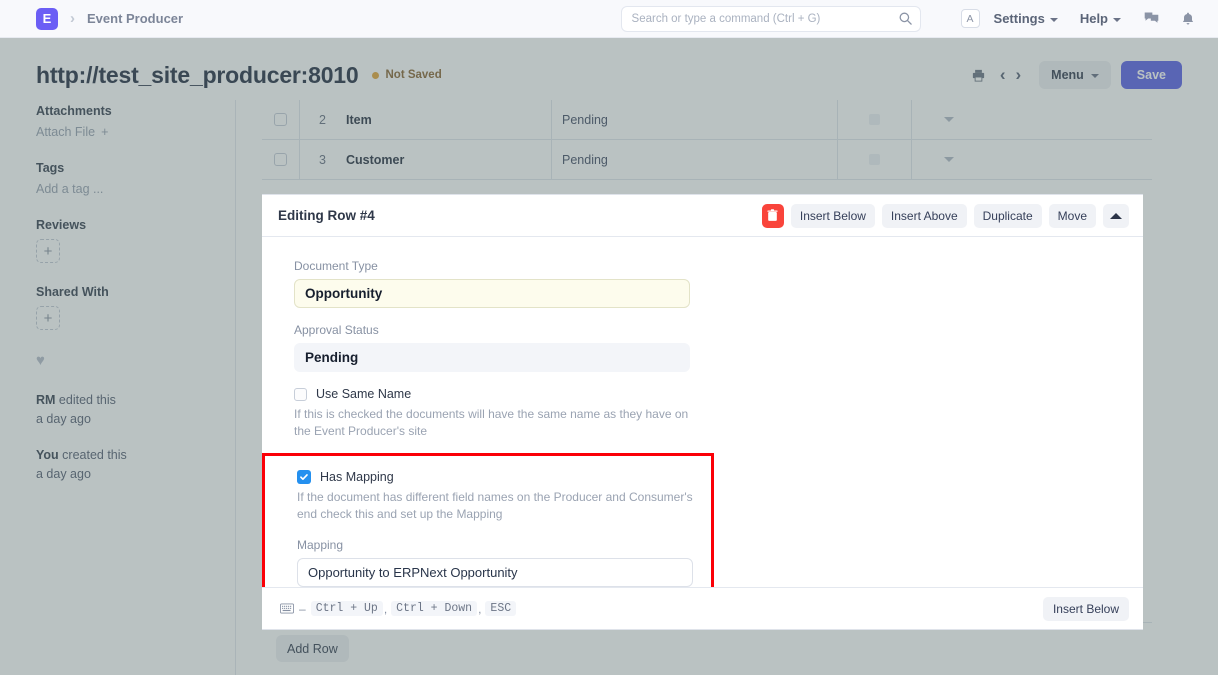  Describe the element at coordinates (501, 608) in the screenshot. I see `shortcut-esc: ESC` at that location.